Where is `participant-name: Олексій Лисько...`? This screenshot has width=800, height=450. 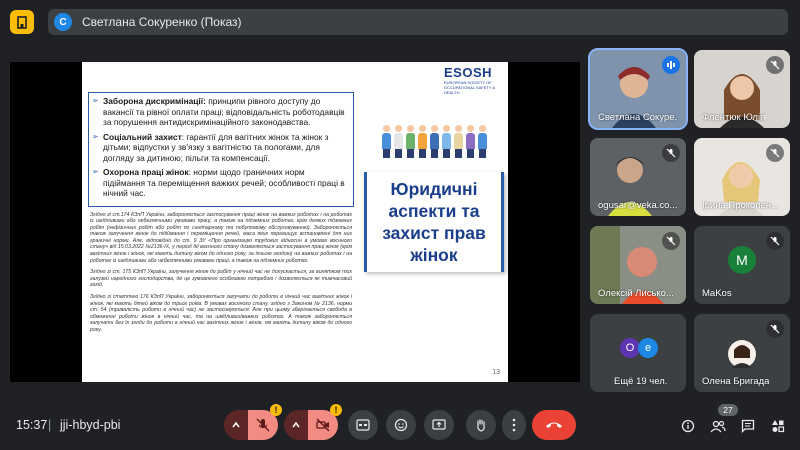 participant-name: Олексій Лисько... is located at coordinates (636, 293).